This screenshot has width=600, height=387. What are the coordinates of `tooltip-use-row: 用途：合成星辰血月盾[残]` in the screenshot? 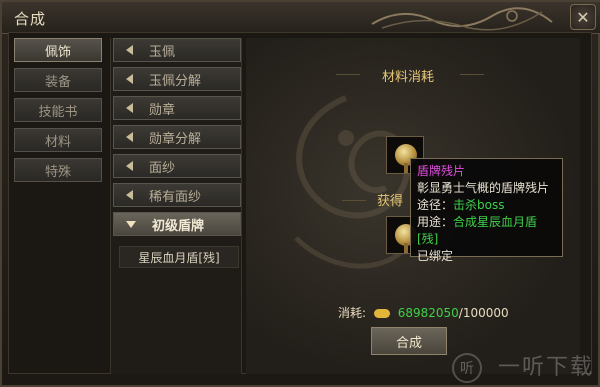 It's located at (486, 231).